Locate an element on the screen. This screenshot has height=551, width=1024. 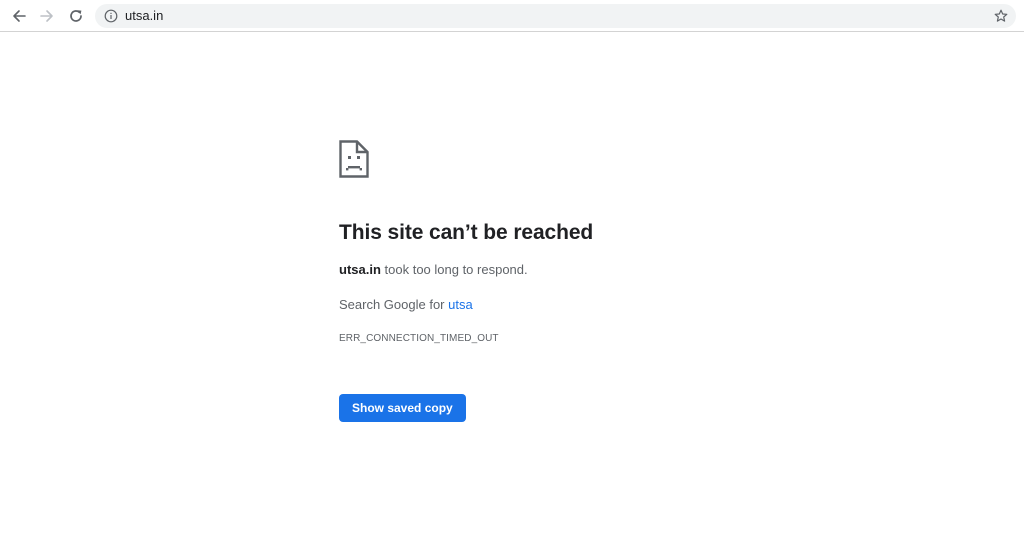
search-suggestion: Search Google for utsa is located at coordinates (406, 305).